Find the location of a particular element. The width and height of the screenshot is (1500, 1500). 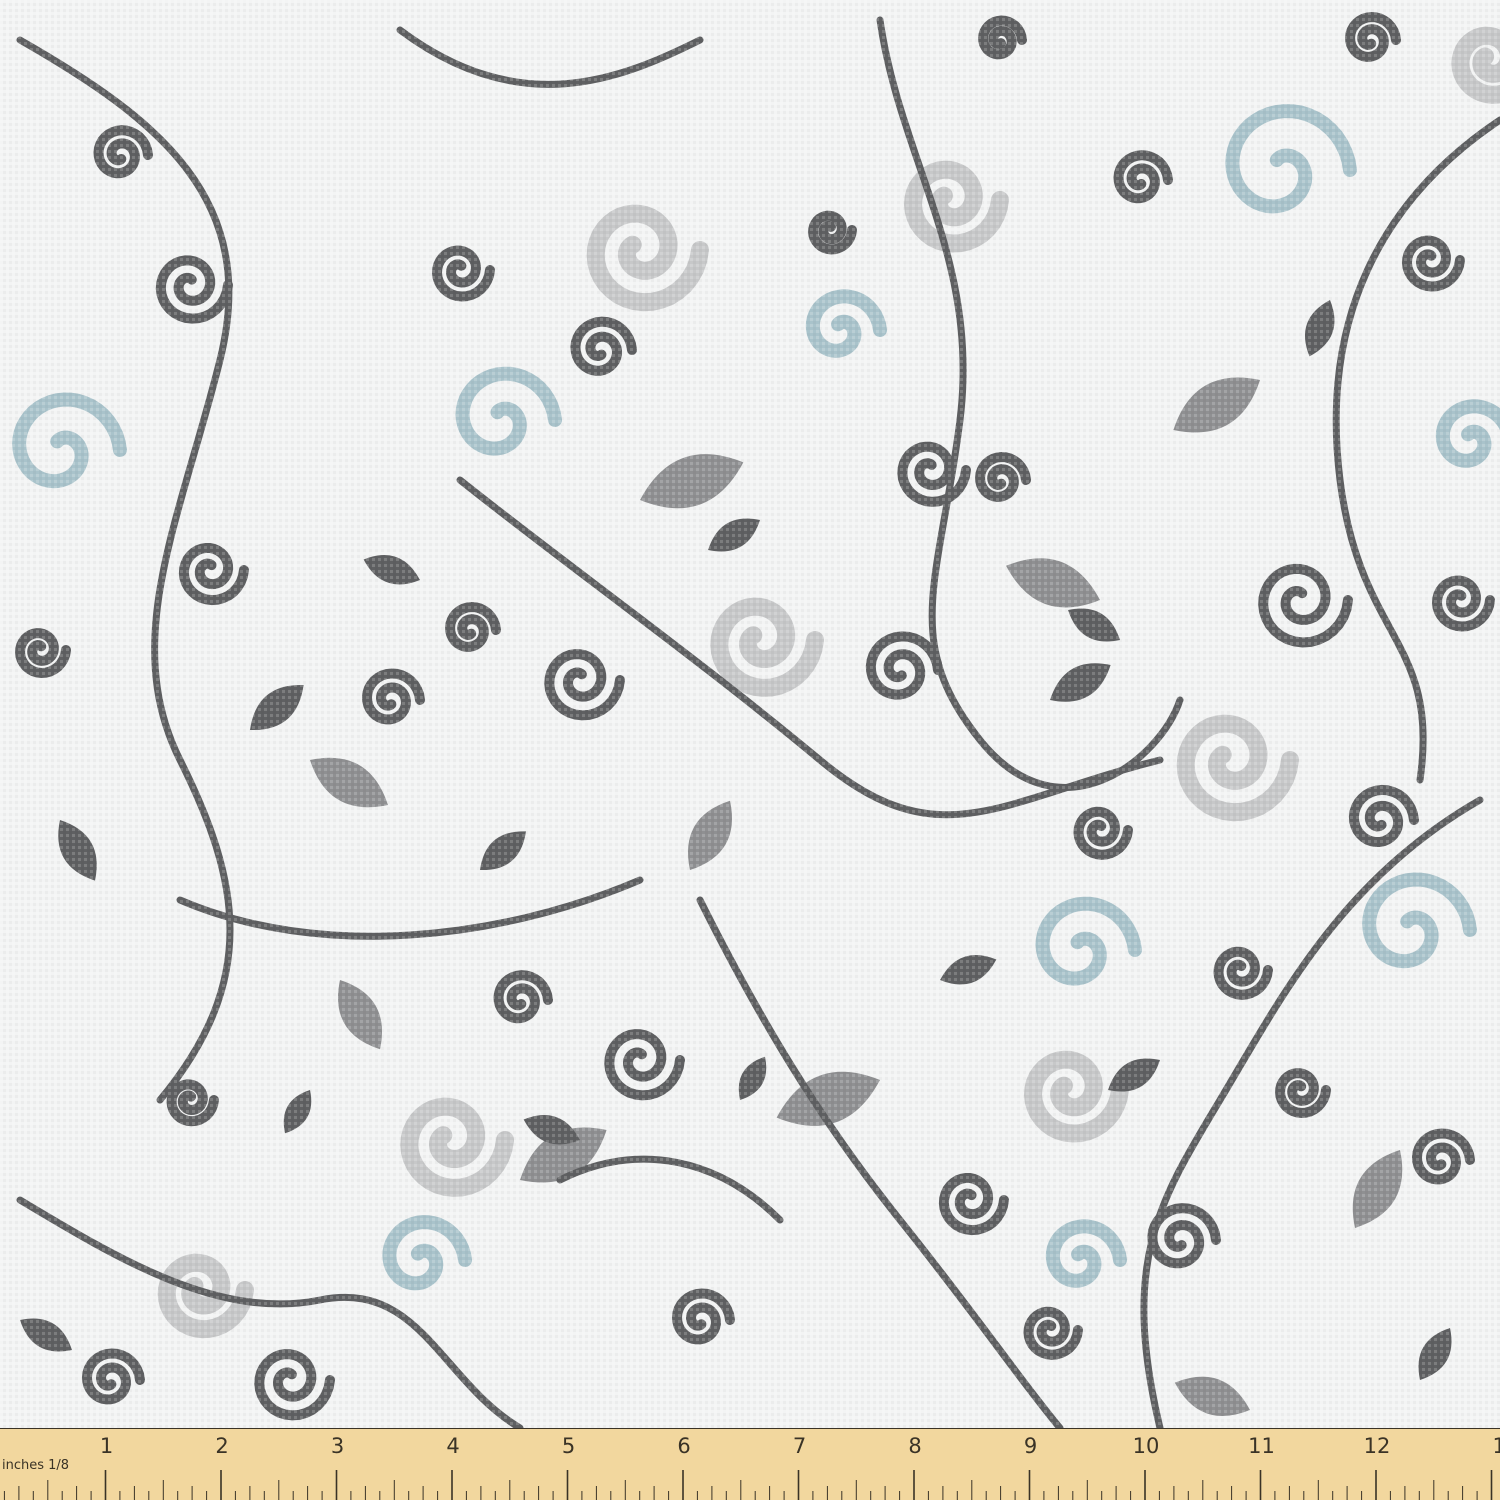

ruler-unit-label: inches 1/8 is located at coordinates (35, 1465).